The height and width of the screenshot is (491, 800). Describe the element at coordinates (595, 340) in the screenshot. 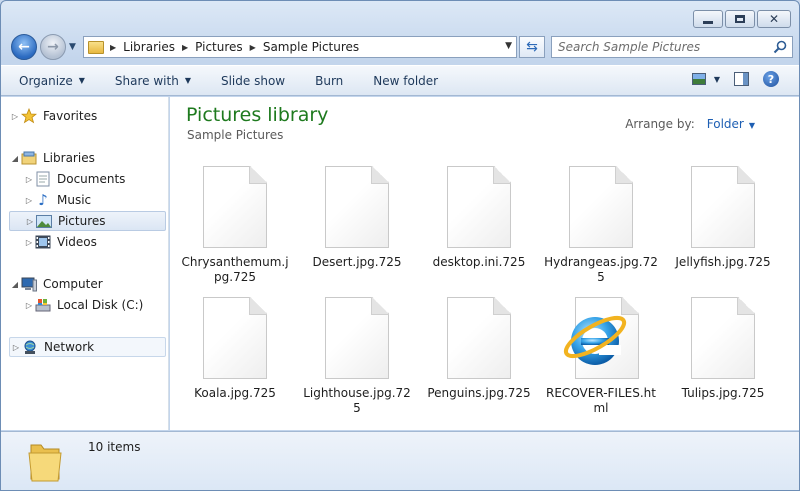

I see `ie-logo` at that location.